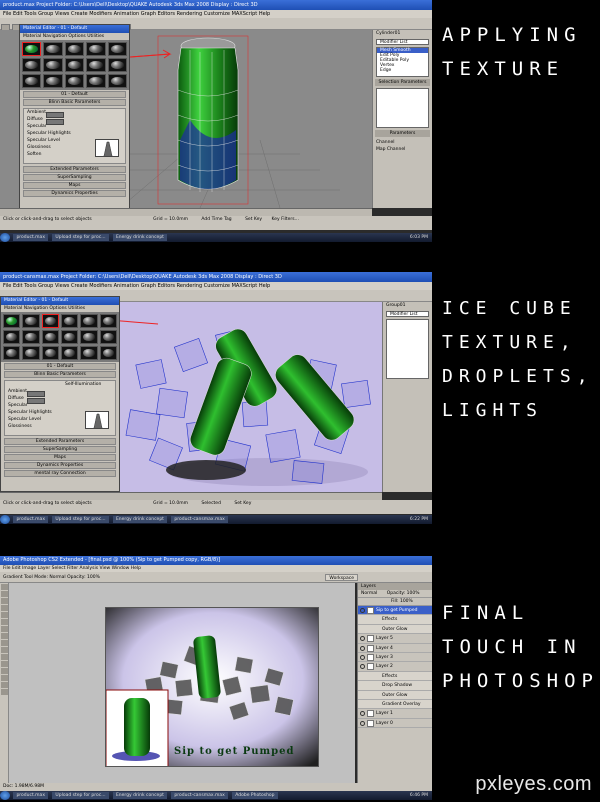 The width and height of the screenshot is (600, 802). I want to click on taskbar-task: Adobe Photoshop, so click(255, 795).